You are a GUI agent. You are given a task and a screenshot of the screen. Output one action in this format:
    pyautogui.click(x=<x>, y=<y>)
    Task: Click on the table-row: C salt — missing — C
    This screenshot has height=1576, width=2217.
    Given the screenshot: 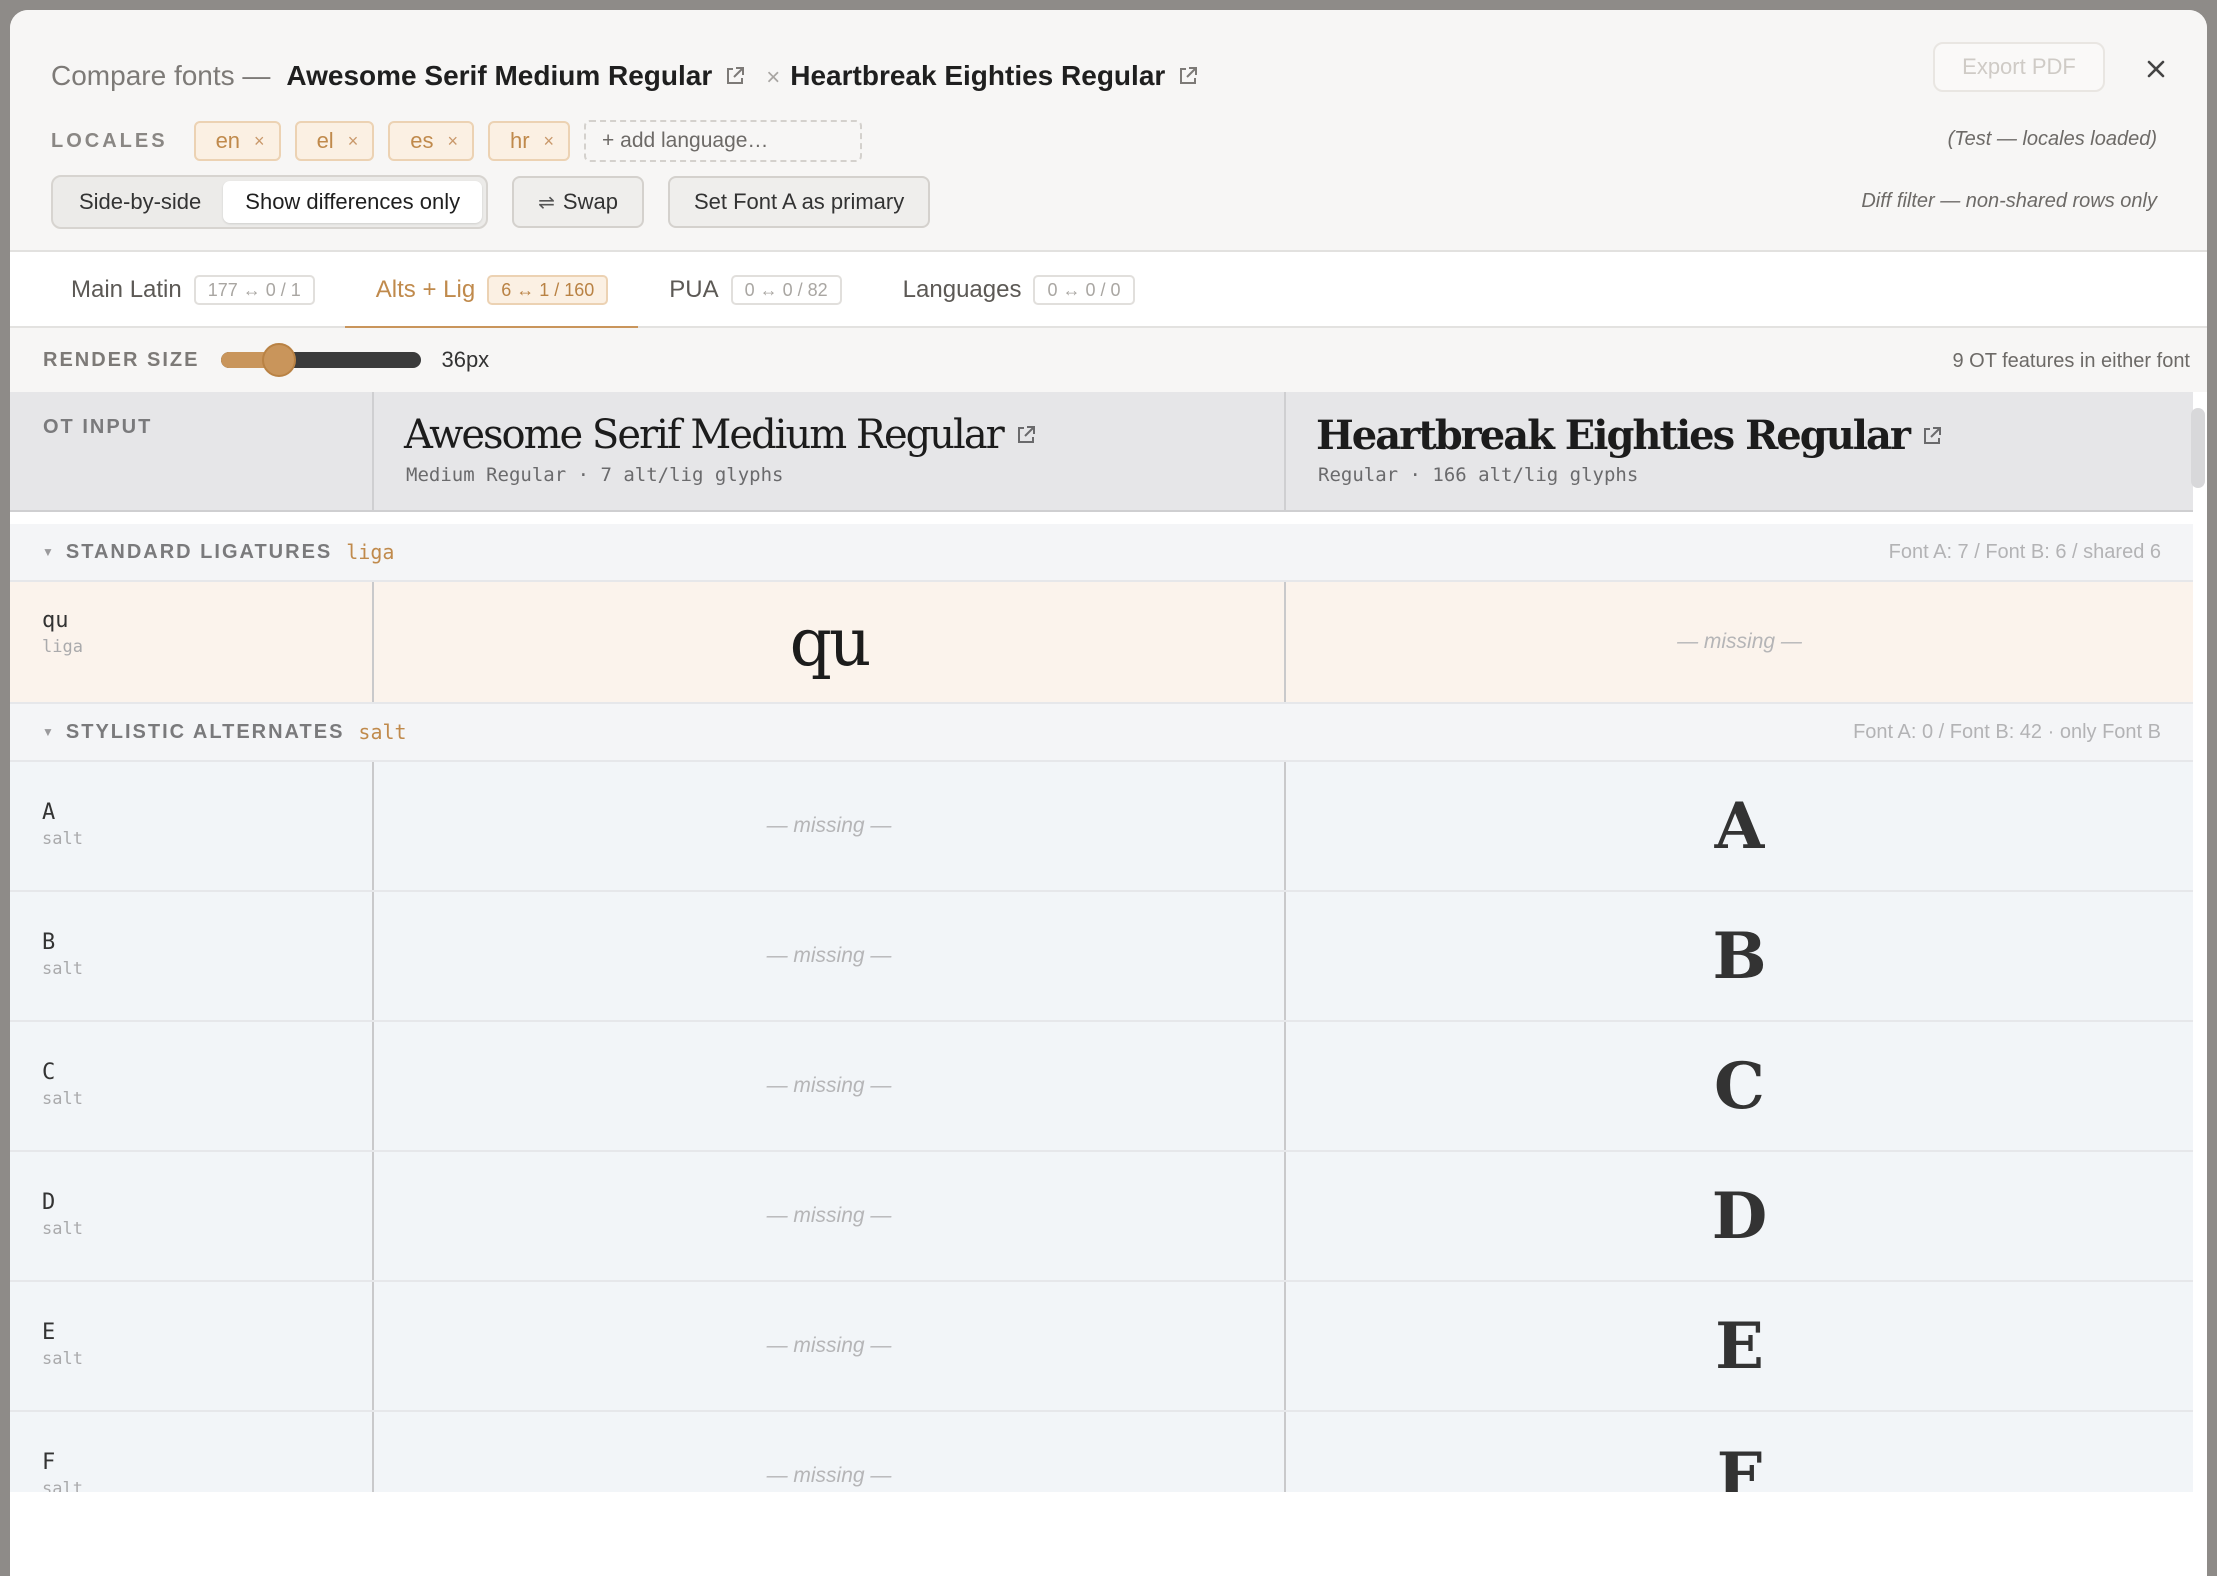 What is the action you would take?
    pyautogui.click(x=1101, y=1087)
    